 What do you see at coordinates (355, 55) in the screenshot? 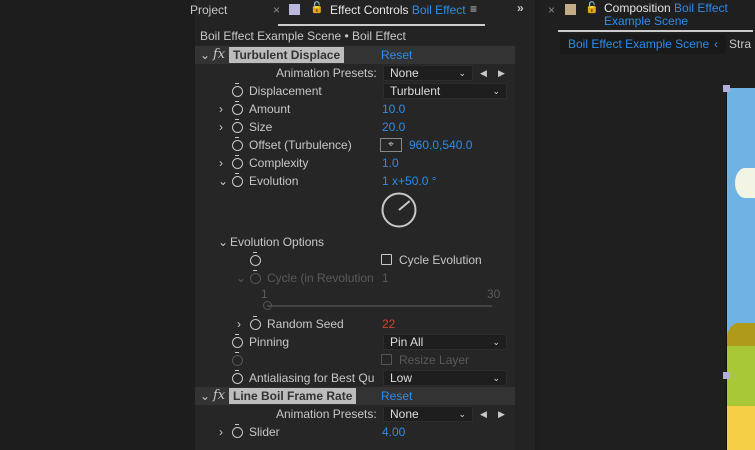
I see `effect-header-turbulent-displace: ⌄ fx Turbulent Displace Reset` at bounding box center [355, 55].